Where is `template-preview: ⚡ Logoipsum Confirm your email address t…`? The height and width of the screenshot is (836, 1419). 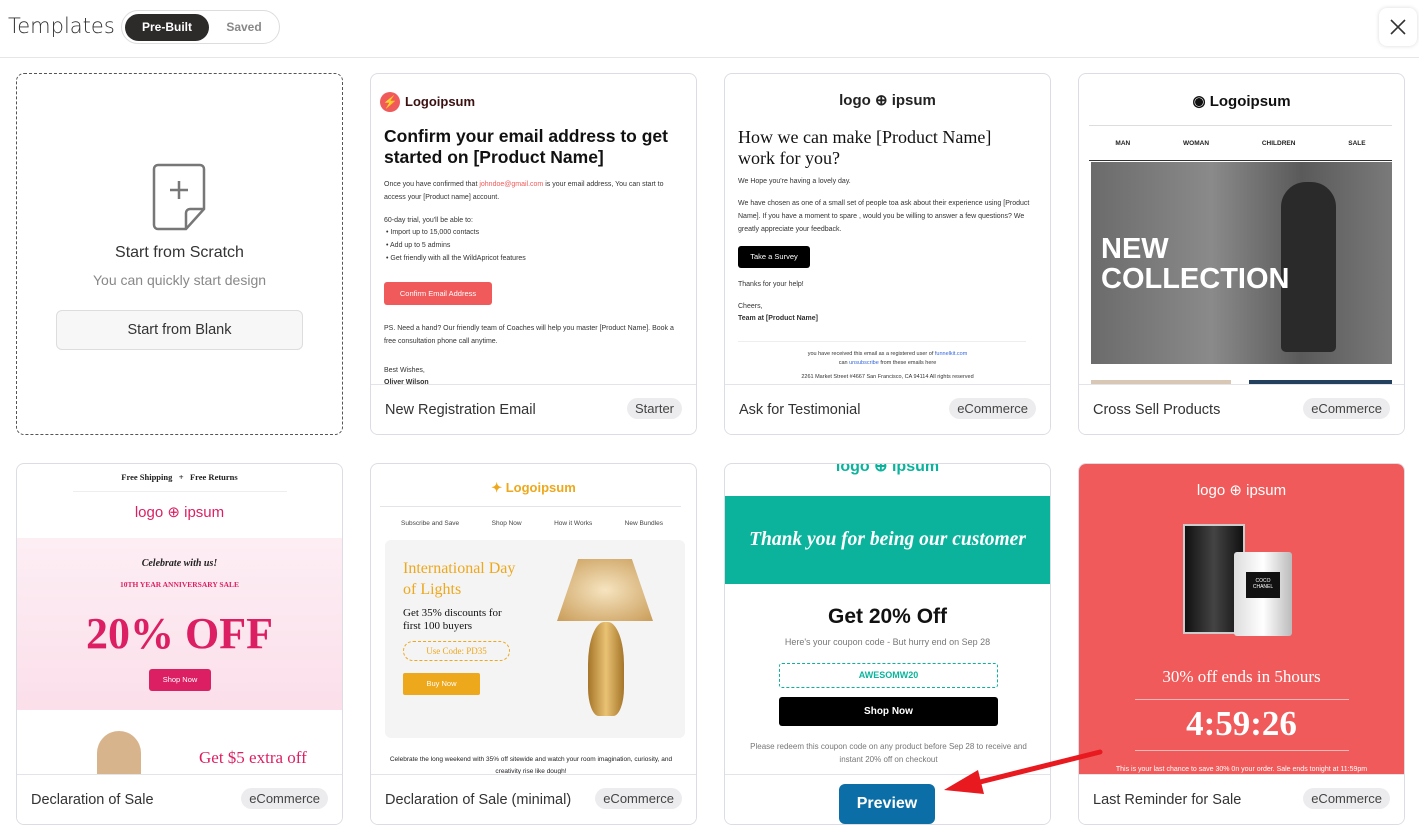
template-preview: ⚡ Logoipsum Confirm your email address t… is located at coordinates (533, 229).